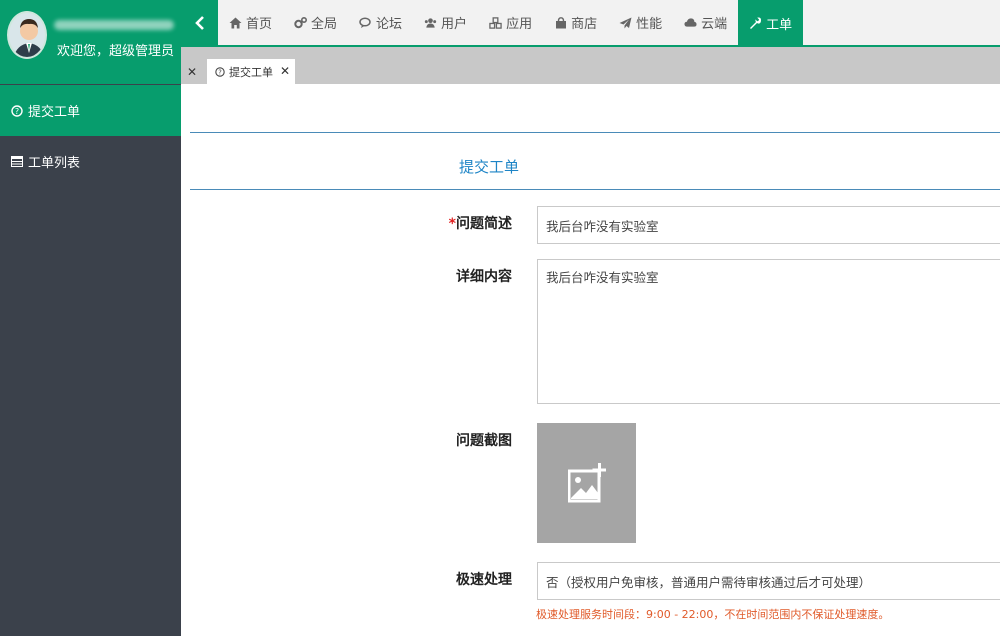  I want to click on speed-select: 否（授权用户免审核，普通用户需待审核通过后才可处理）, so click(768, 581).